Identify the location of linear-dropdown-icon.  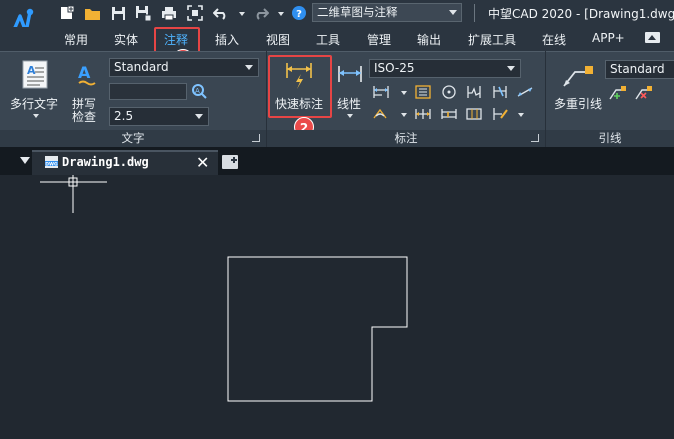
(350, 116).